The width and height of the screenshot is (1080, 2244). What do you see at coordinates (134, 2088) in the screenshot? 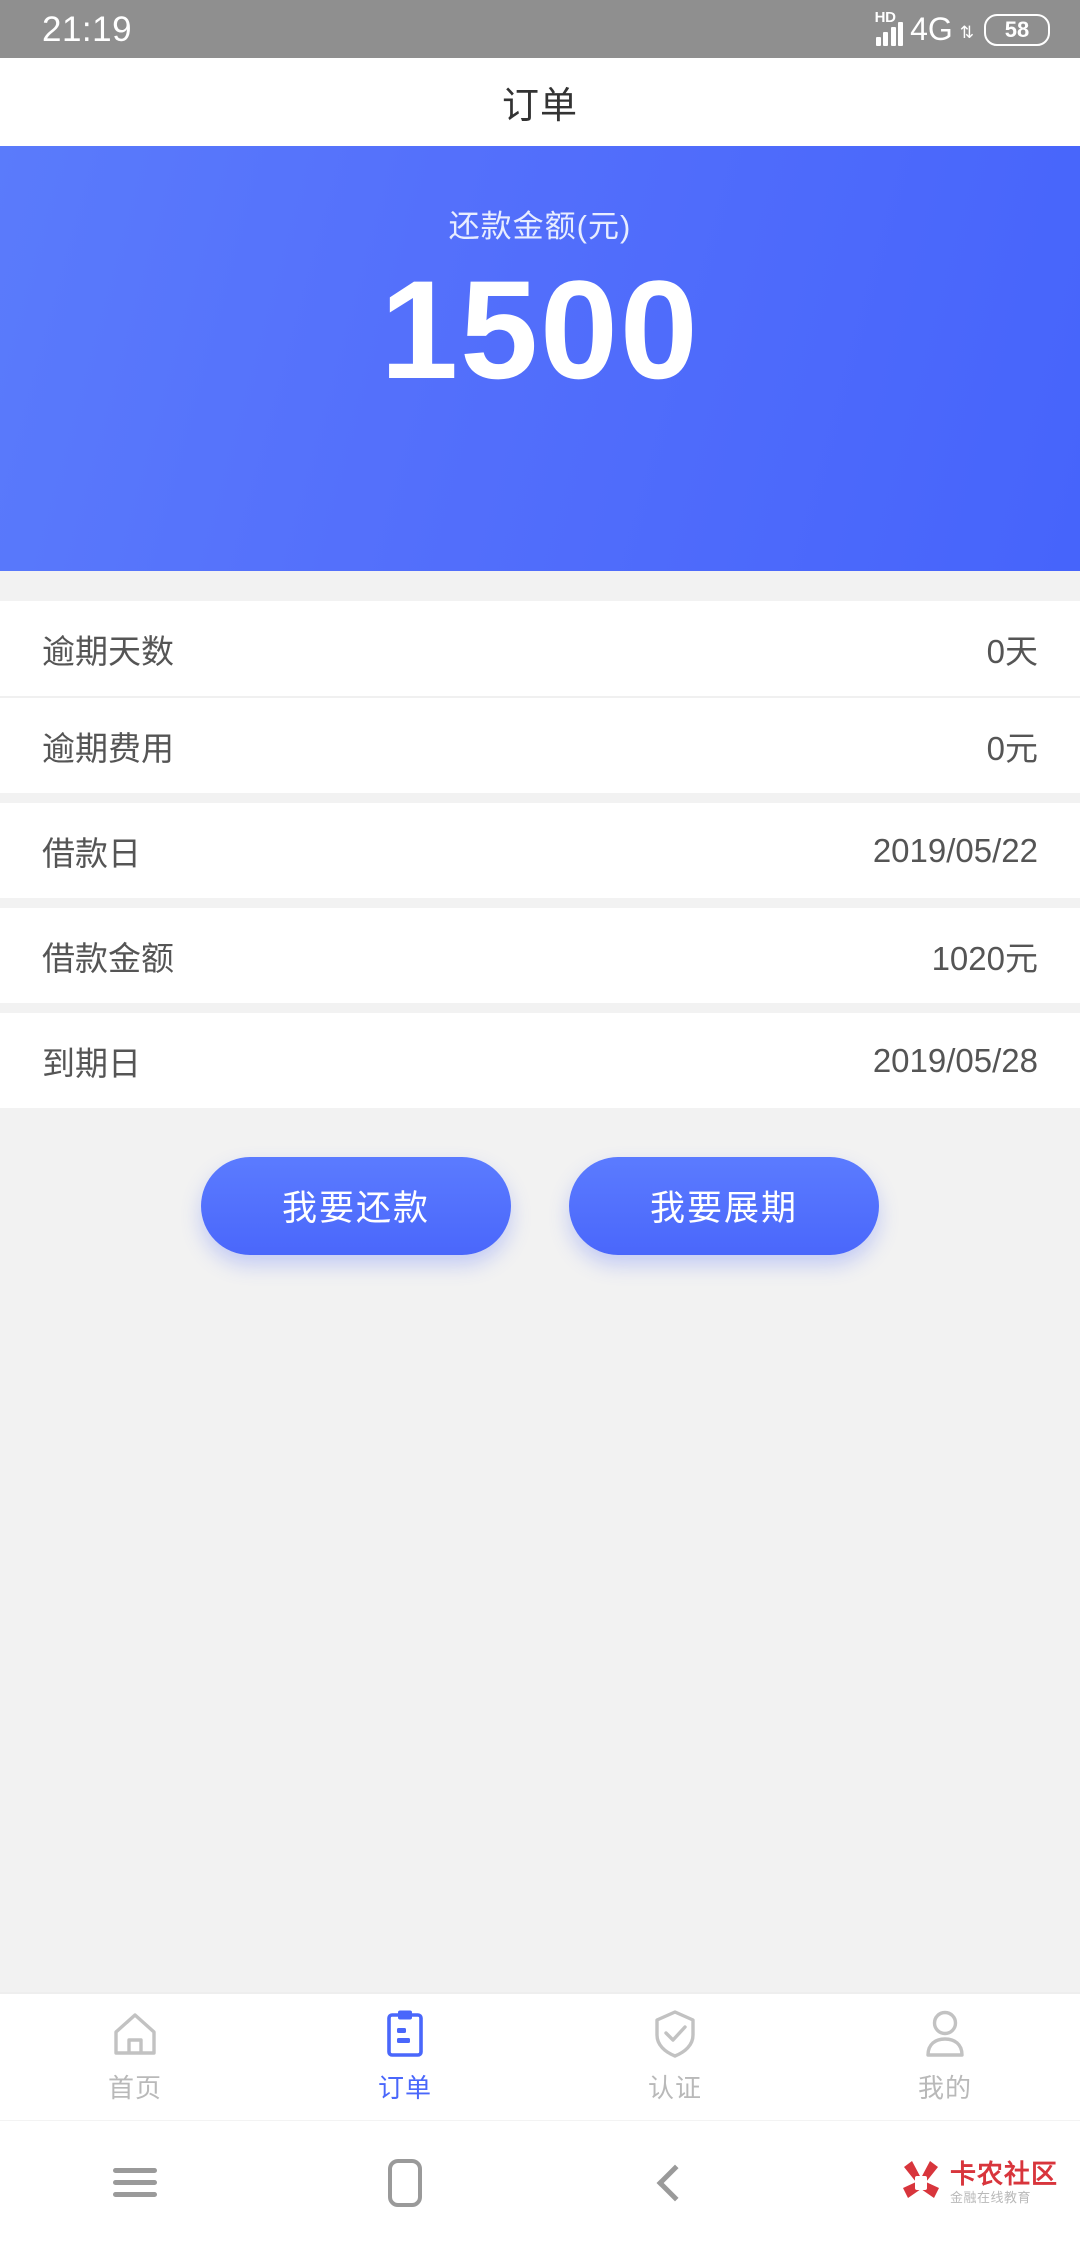
I see `tab-label: 首页` at bounding box center [134, 2088].